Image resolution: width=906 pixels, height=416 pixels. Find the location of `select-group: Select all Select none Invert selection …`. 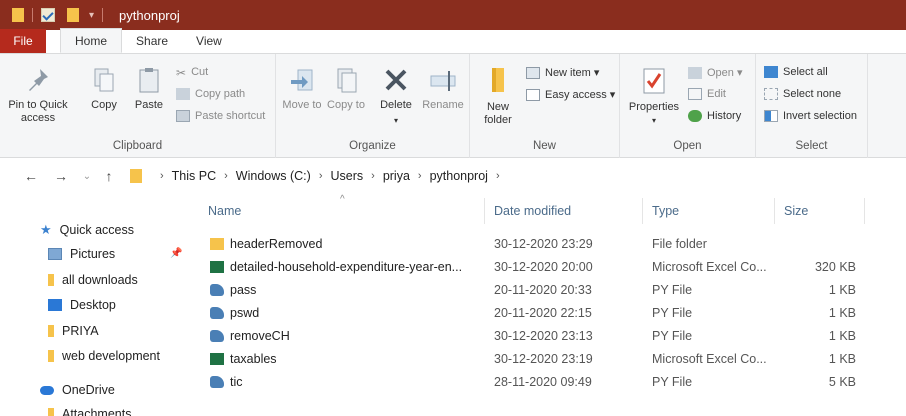

select-group: Select all Select none Invert selection … is located at coordinates (812, 106).